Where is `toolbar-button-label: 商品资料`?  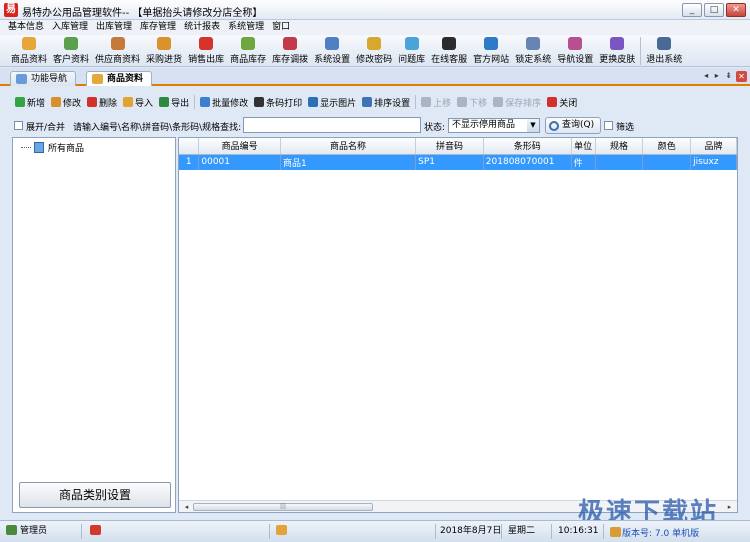 toolbar-button-label: 商品资料 is located at coordinates (29, 60).